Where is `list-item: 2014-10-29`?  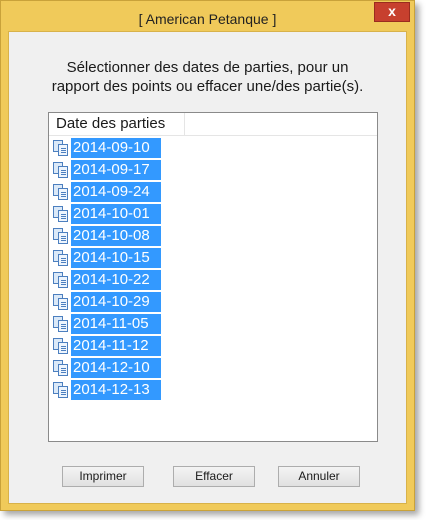
list-item: 2014-10-29 is located at coordinates (107, 302).